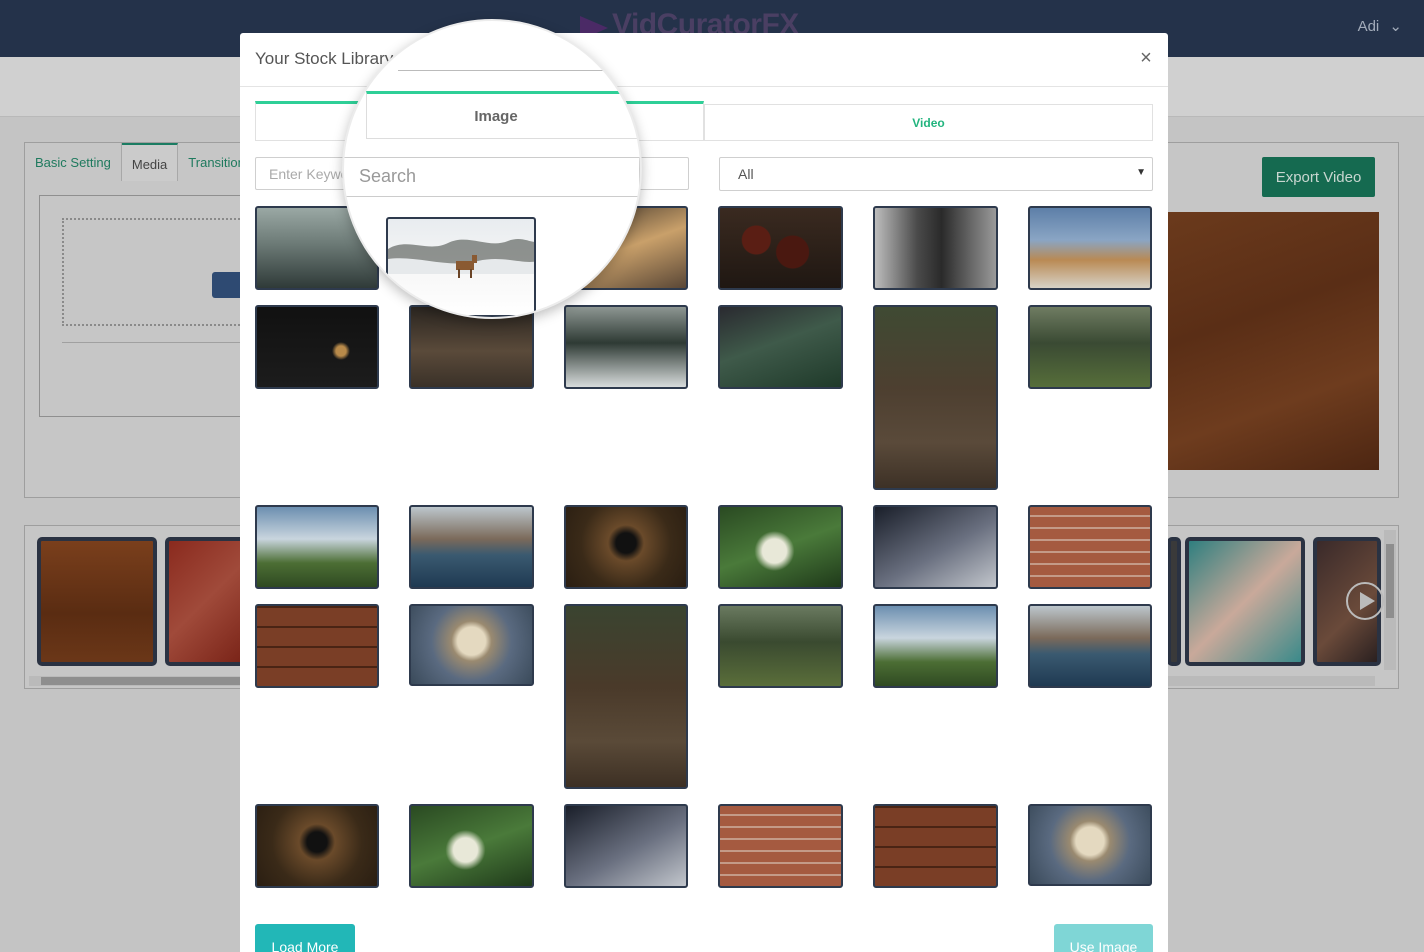 The image size is (1424, 952). Describe the element at coordinates (305, 938) in the screenshot. I see `load-more-button: Load More` at that location.